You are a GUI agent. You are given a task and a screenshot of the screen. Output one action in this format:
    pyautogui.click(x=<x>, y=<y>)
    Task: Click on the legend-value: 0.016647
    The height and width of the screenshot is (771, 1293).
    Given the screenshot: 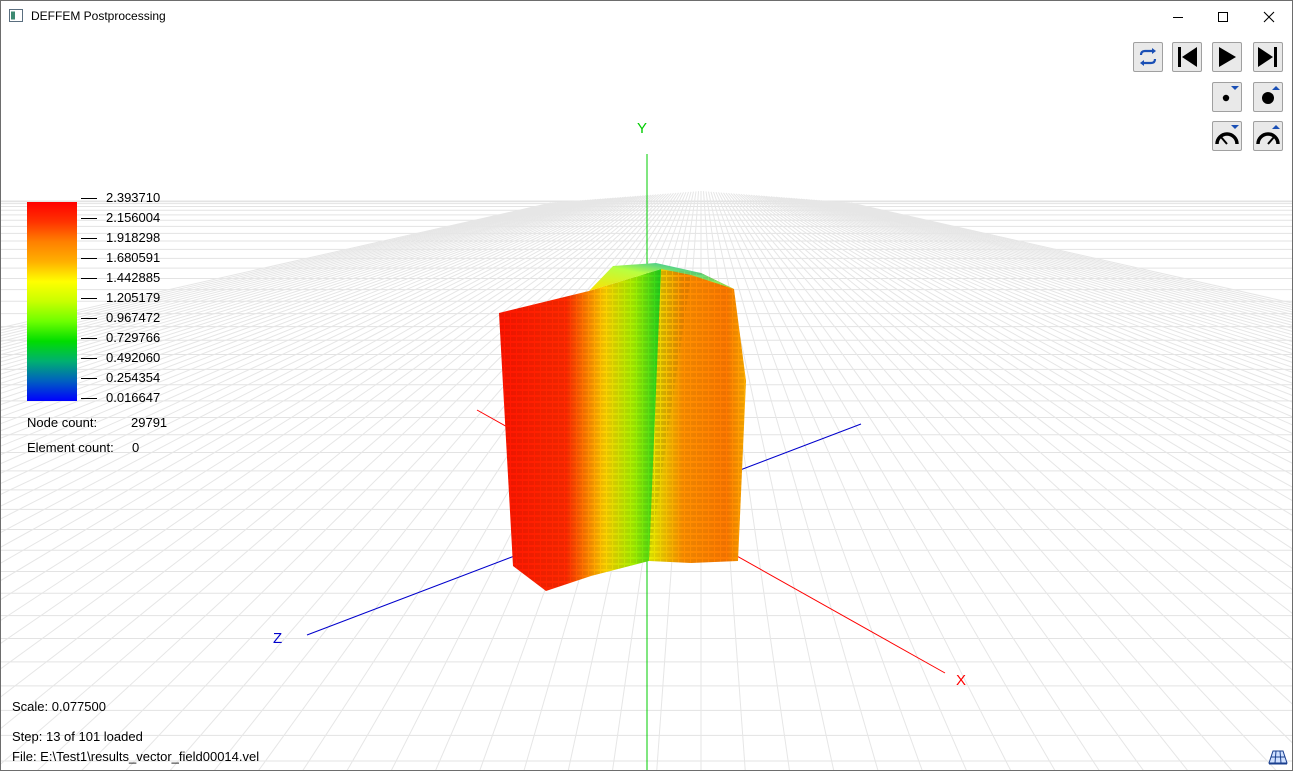 What is the action you would take?
    pyautogui.click(x=121, y=397)
    